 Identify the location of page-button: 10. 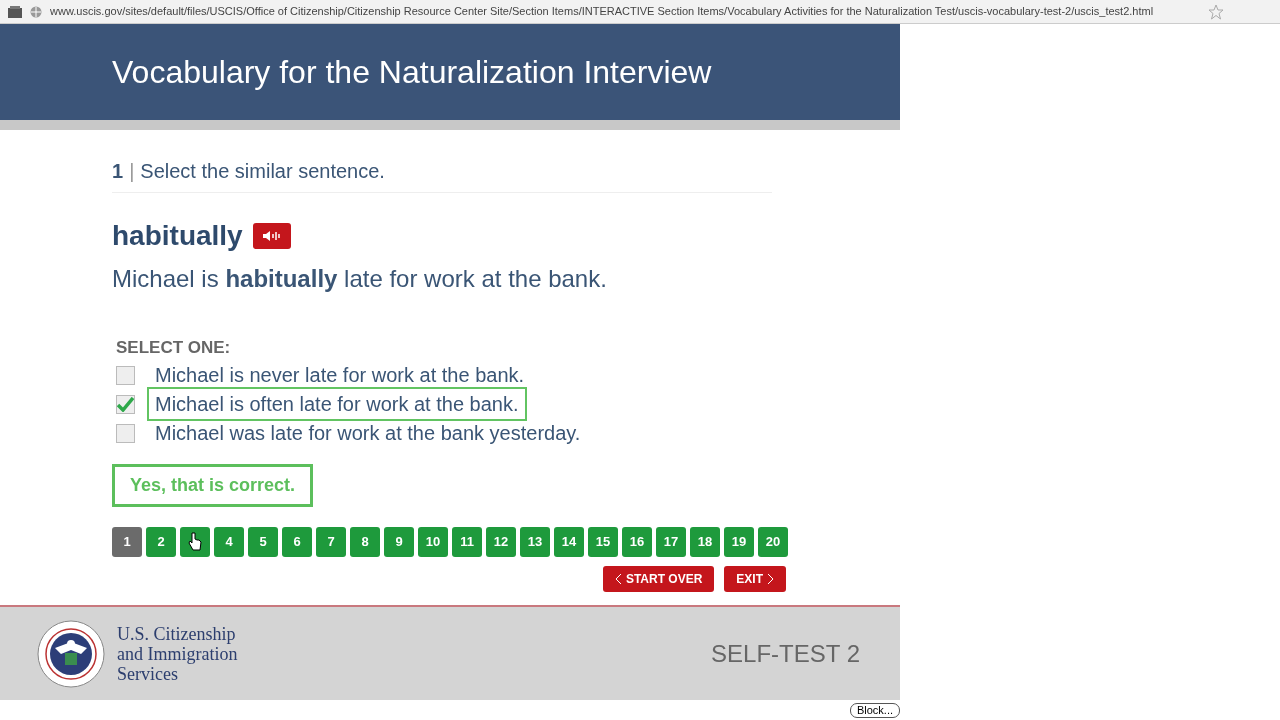
(433, 541).